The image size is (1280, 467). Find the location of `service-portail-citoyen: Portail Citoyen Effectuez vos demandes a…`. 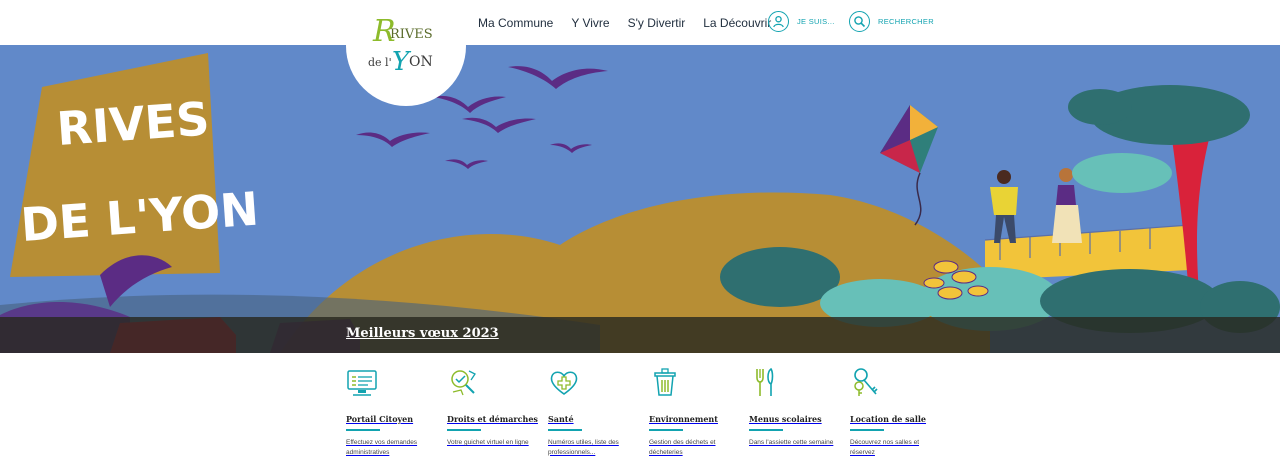

service-portail-citoyen: Portail Citoyen Effectuez vos demandes a… is located at coordinates (391, 411).